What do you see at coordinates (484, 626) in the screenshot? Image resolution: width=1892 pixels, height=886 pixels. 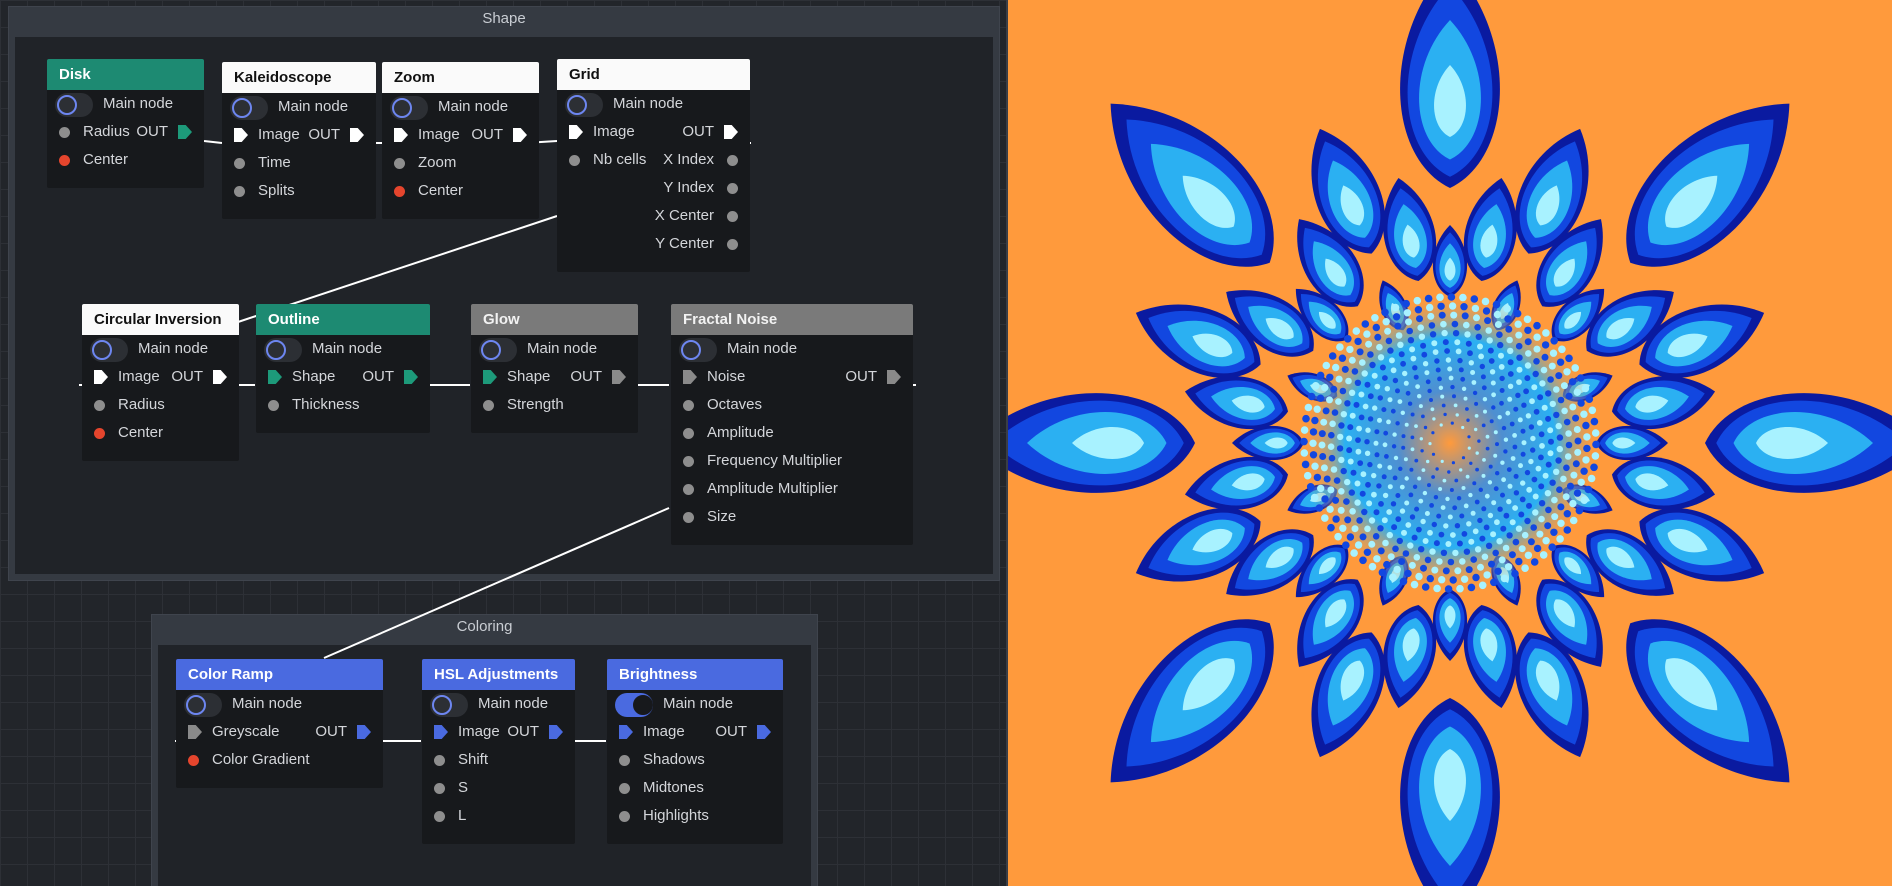 I see `group-coloring-title: Coloring` at bounding box center [484, 626].